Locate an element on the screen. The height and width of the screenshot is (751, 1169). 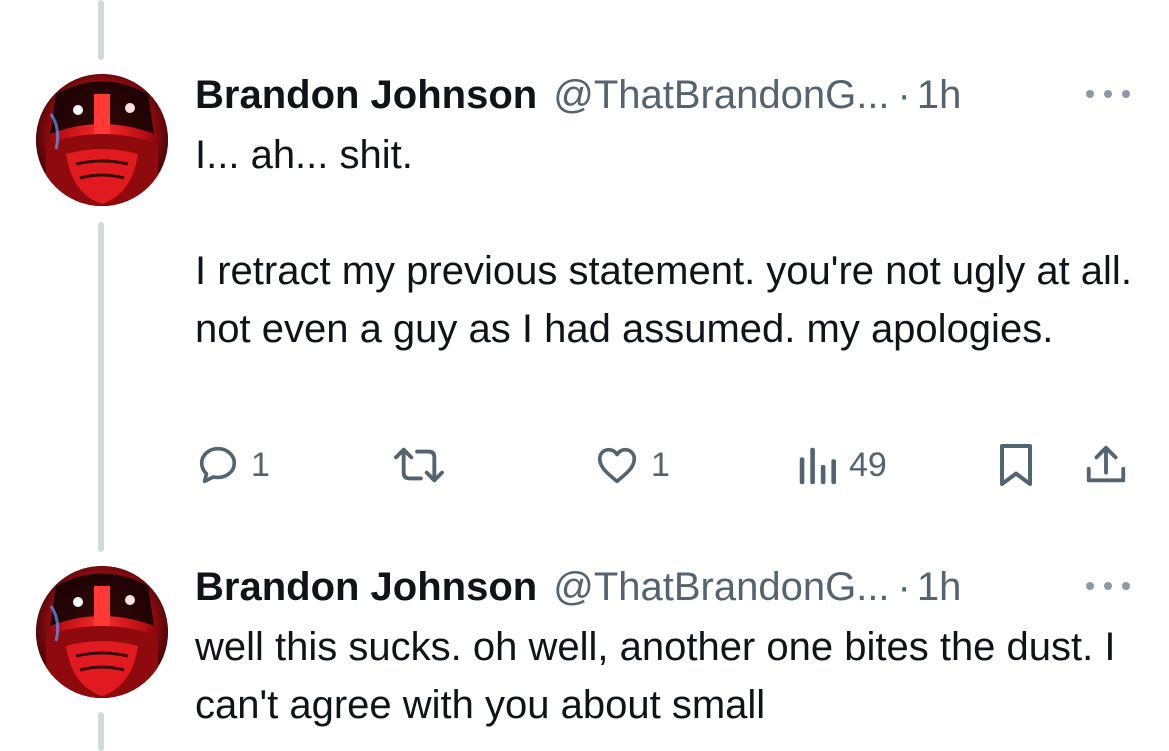
like-button: 1 is located at coordinates (631, 465).